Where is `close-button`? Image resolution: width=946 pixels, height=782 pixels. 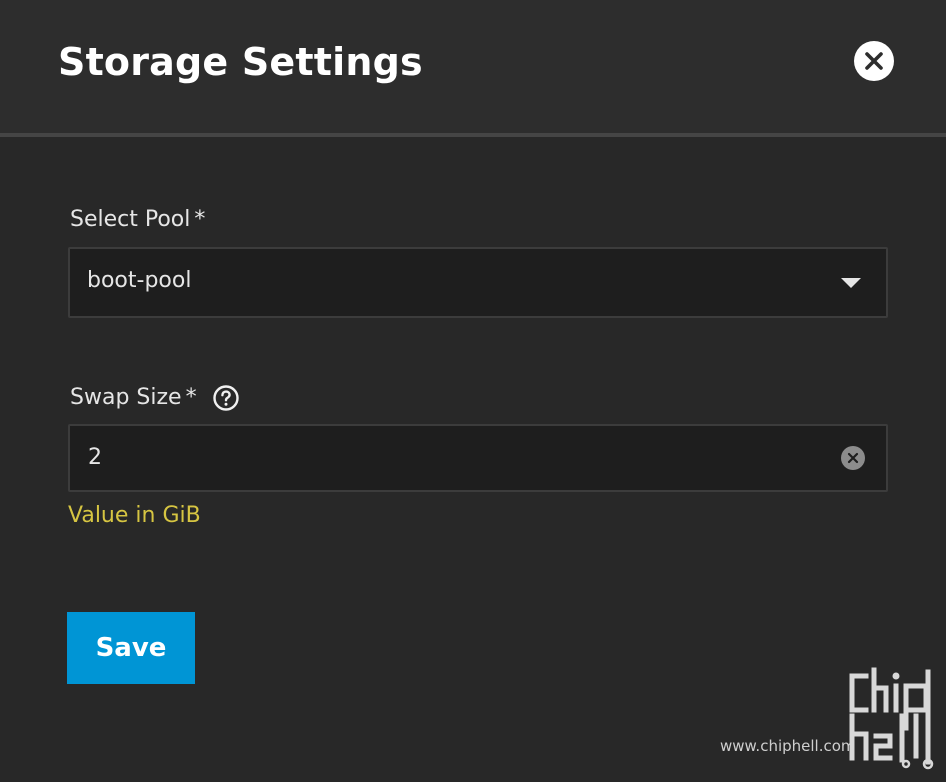
close-button is located at coordinates (874, 61).